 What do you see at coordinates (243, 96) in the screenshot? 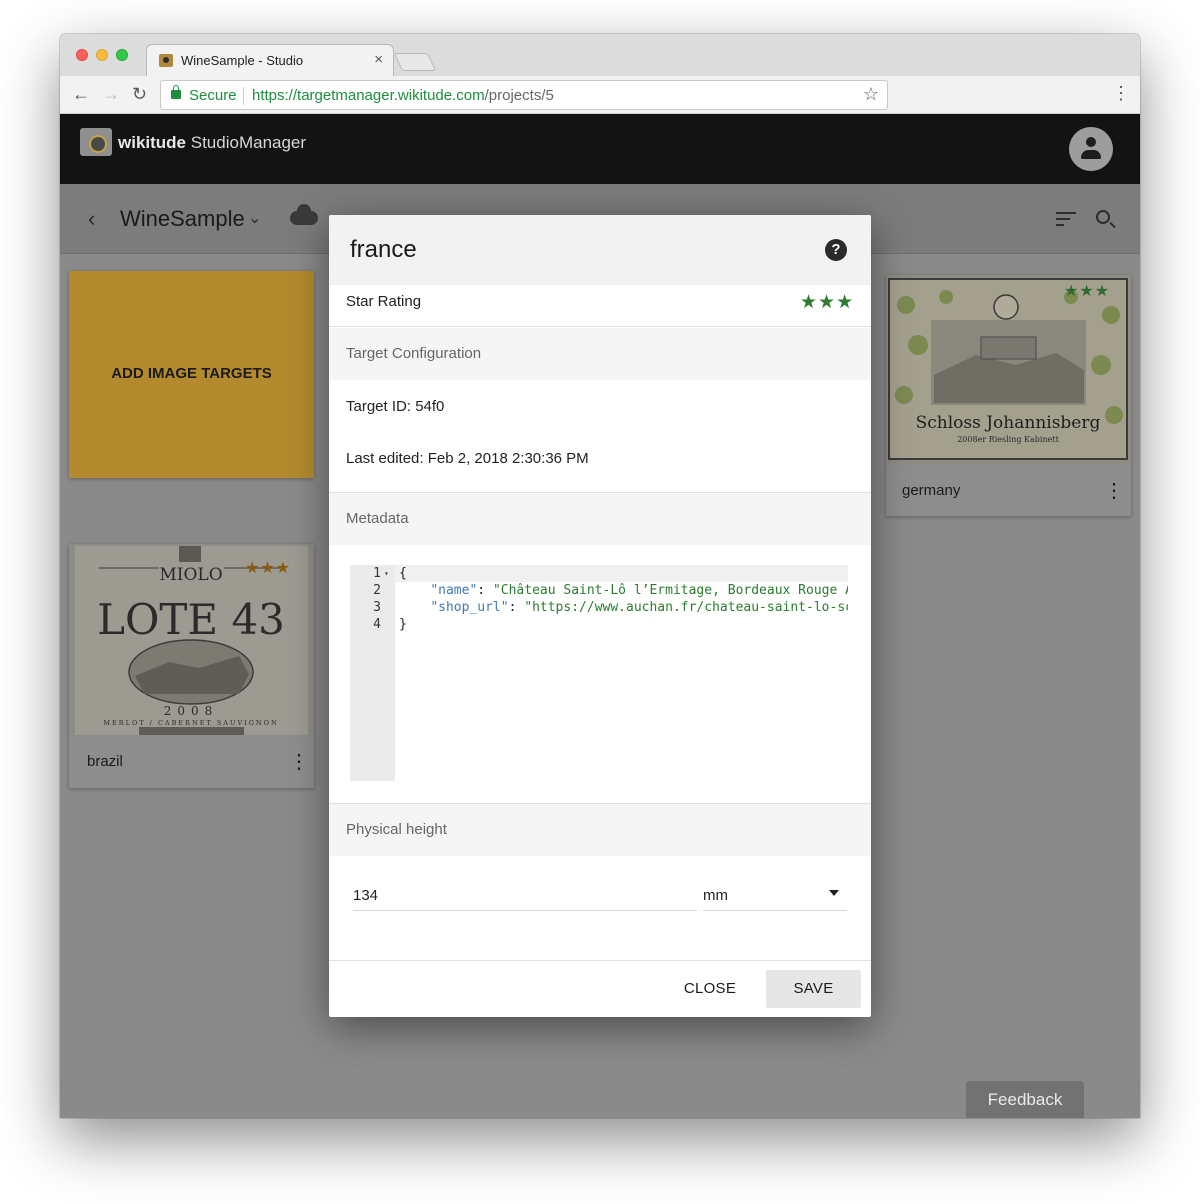
I see `address-divider` at bounding box center [243, 96].